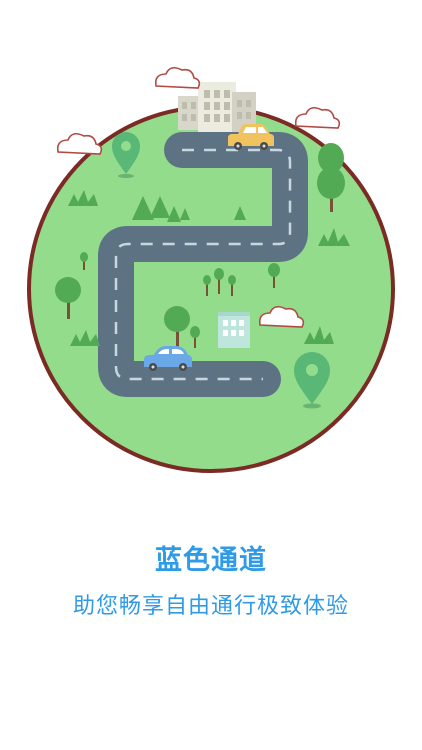 Image resolution: width=422 pixels, height=750 pixels. Describe the element at coordinates (211, 560) in the screenshot. I see `onboarding-title: 蓝色通道` at that location.